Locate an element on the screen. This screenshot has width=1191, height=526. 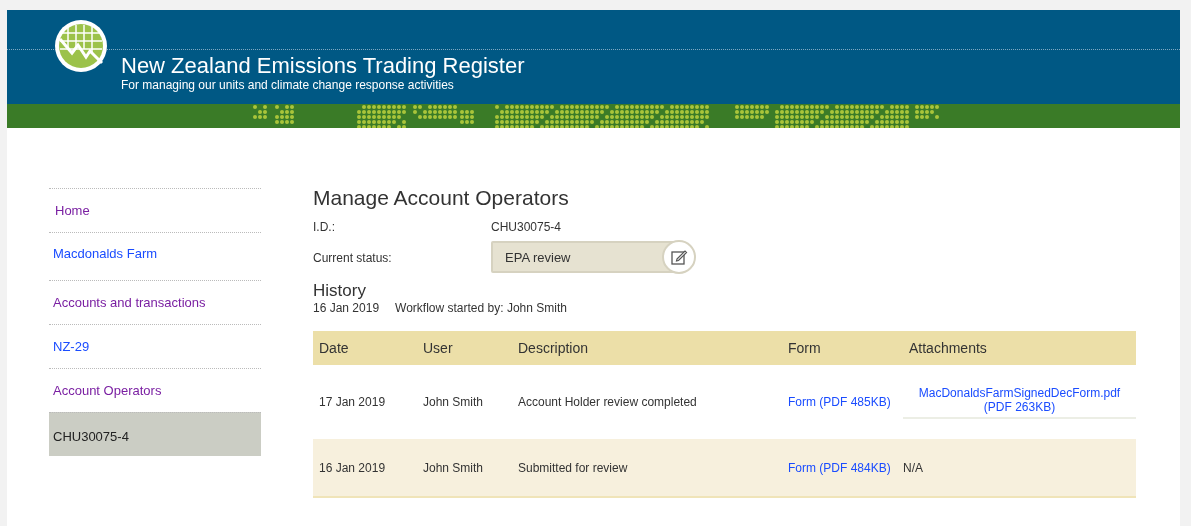
table-cell: N/A is located at coordinates (913, 467).